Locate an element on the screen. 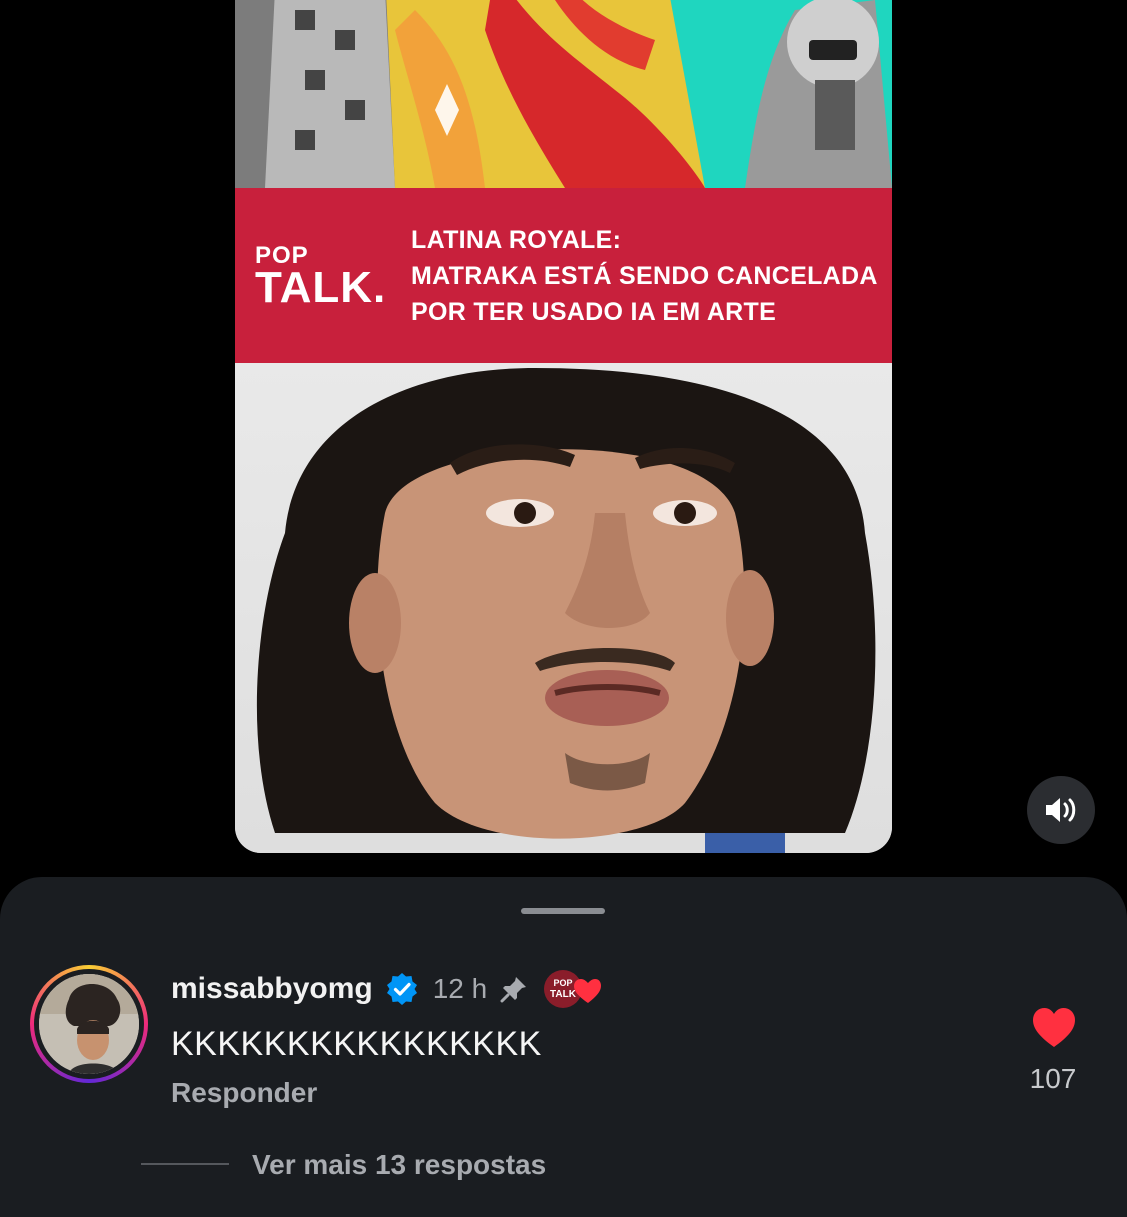 The image size is (1127, 1217). reply-button: Responder is located at coordinates (244, 1093).